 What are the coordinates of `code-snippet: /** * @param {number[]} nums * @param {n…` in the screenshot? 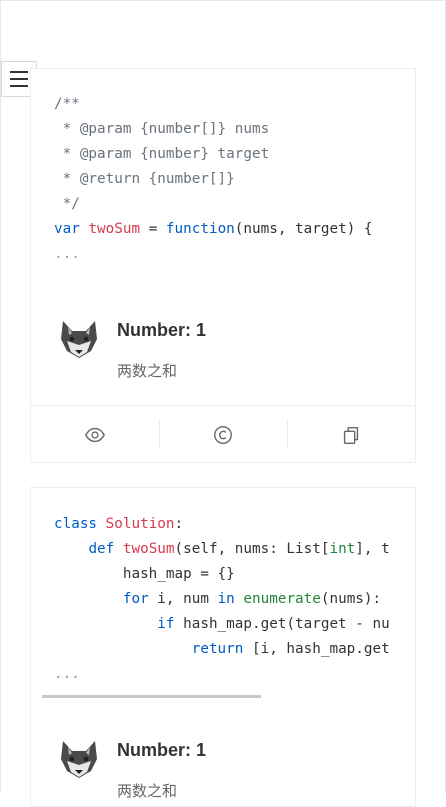 It's located at (213, 179).